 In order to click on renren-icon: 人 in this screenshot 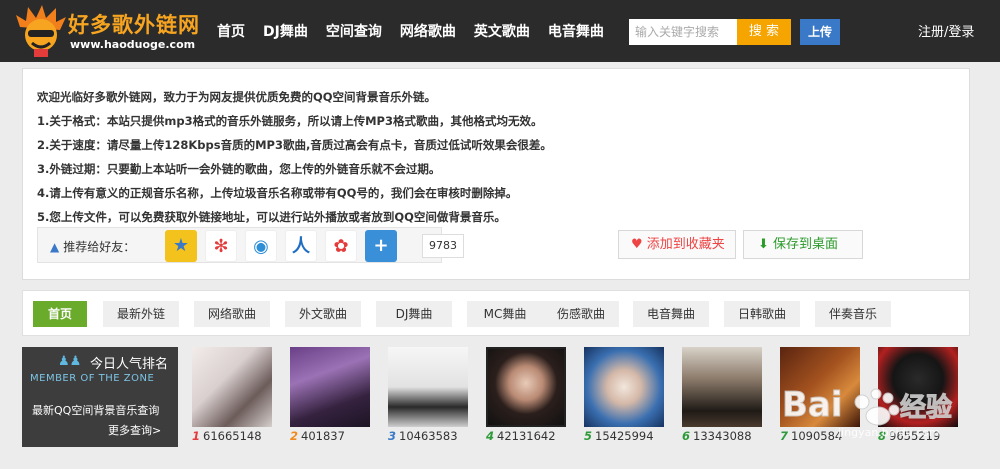, I will do `click(301, 246)`.